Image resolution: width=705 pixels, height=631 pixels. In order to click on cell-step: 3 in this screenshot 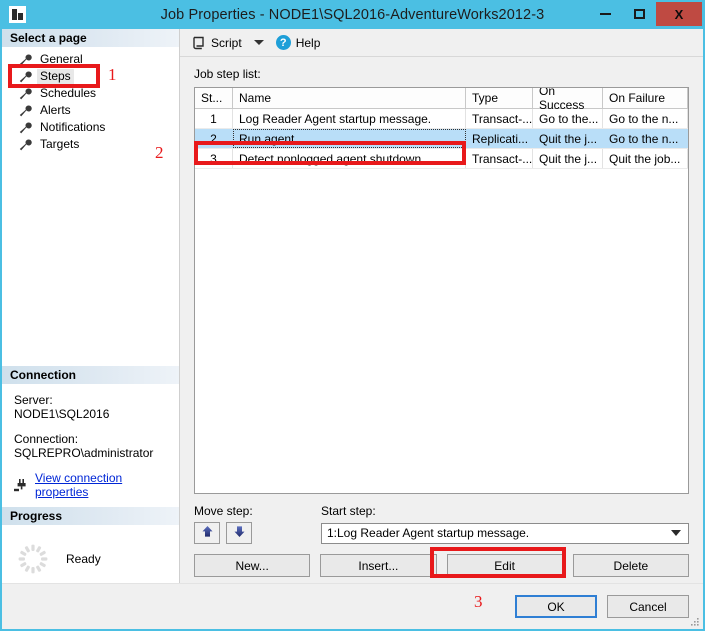, I will do `click(214, 158)`.